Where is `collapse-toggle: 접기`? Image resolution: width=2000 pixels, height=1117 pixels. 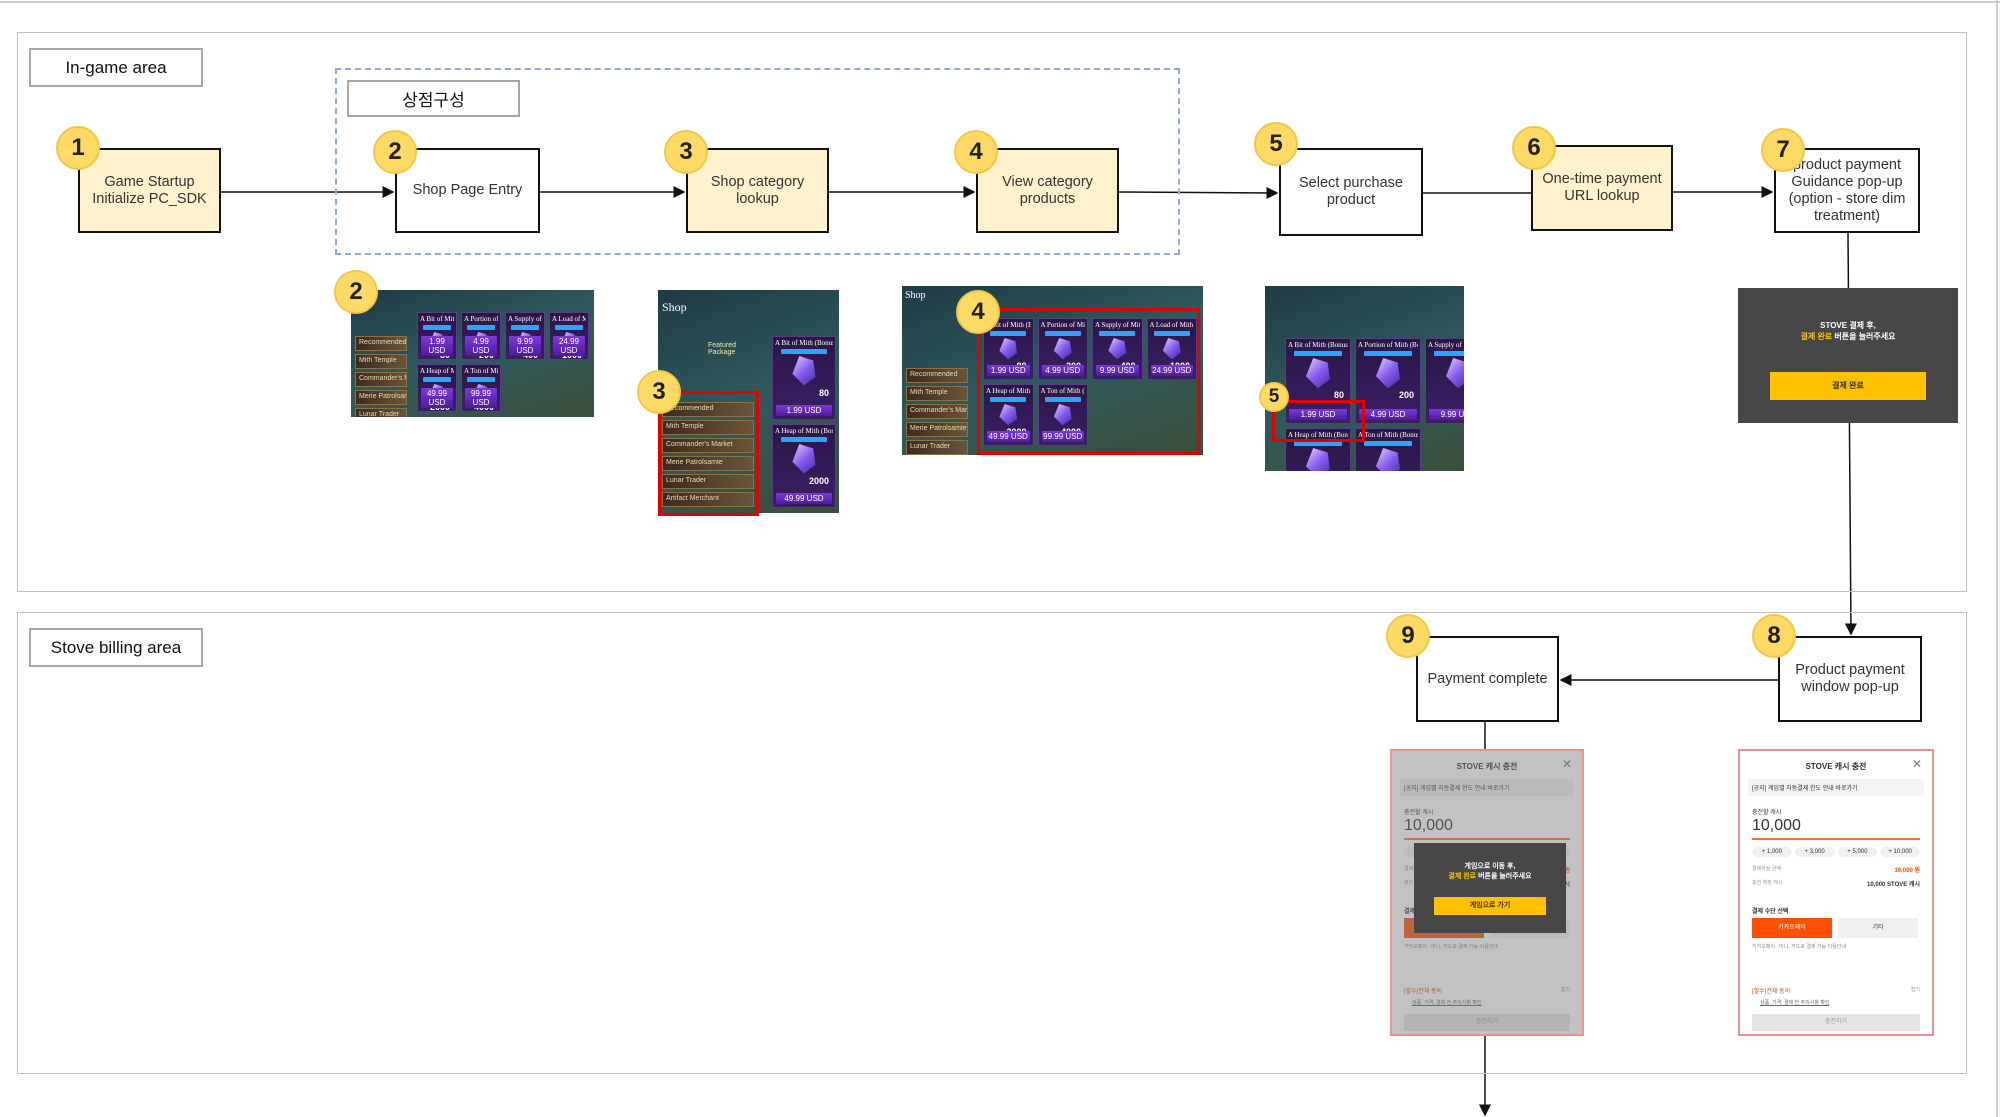 collapse-toggle: 접기 is located at coordinates (1915, 990).